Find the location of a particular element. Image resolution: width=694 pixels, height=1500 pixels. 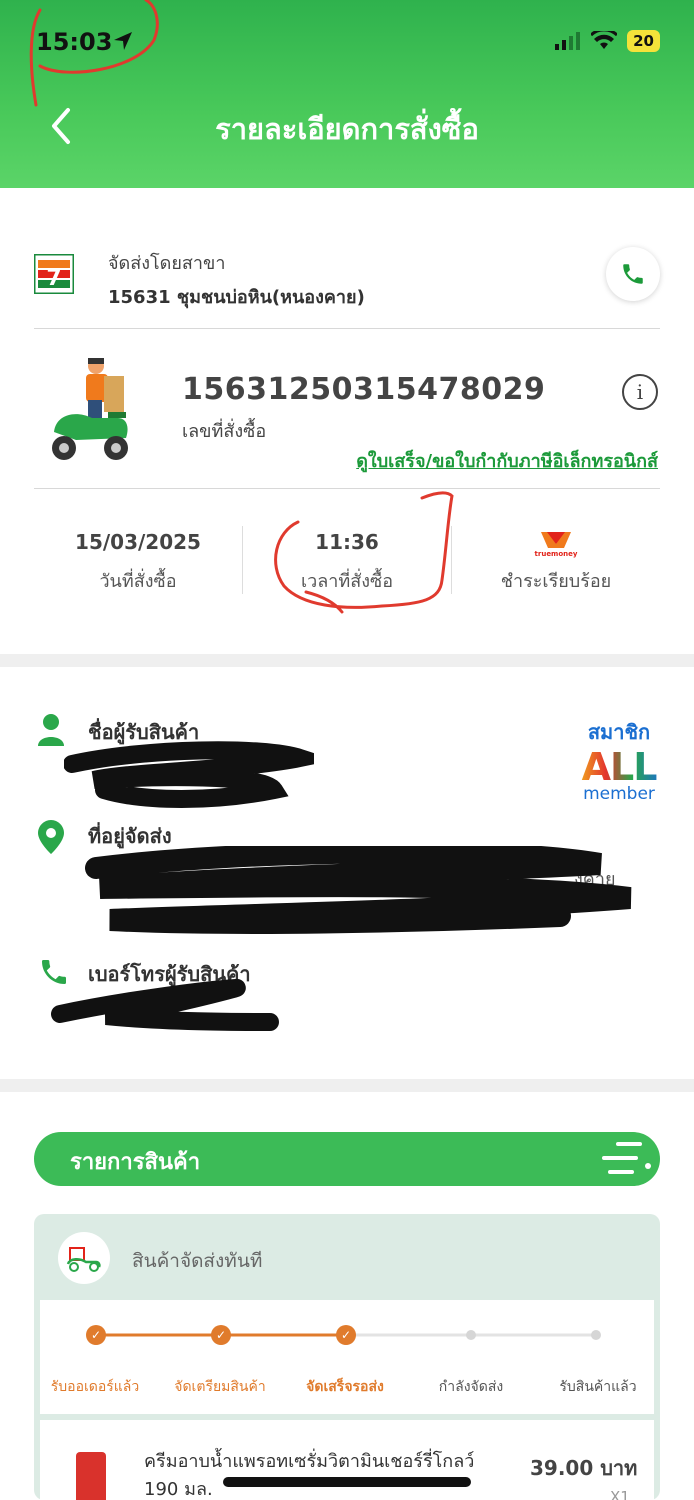

items-section-header: รายการสินค้า is located at coordinates (347, 1159).